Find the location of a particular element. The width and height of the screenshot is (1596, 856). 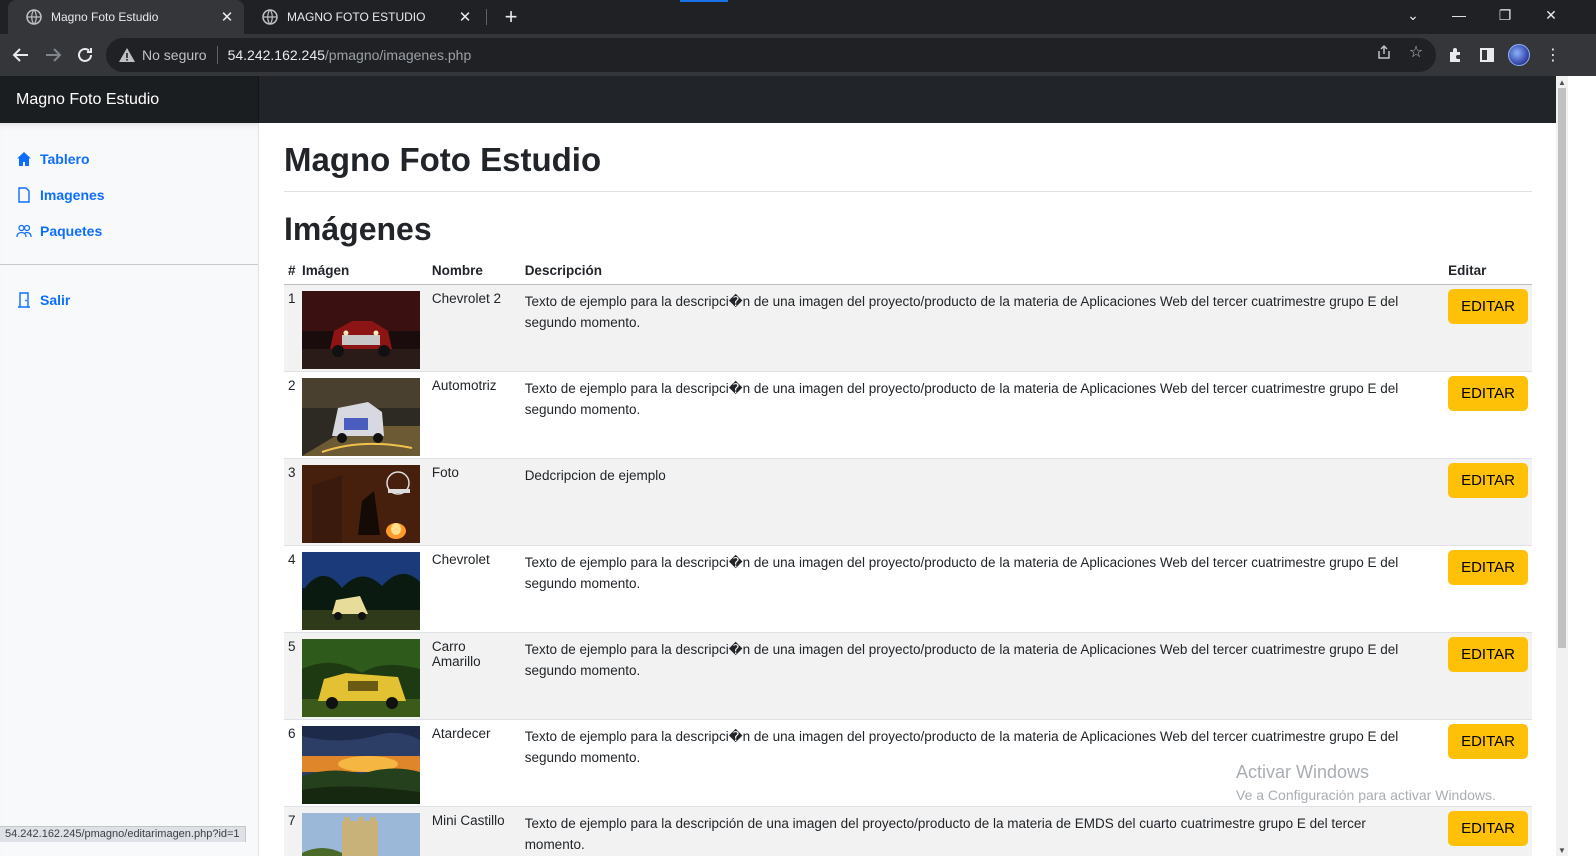

column-header-edit: Editar is located at coordinates (1488, 271).